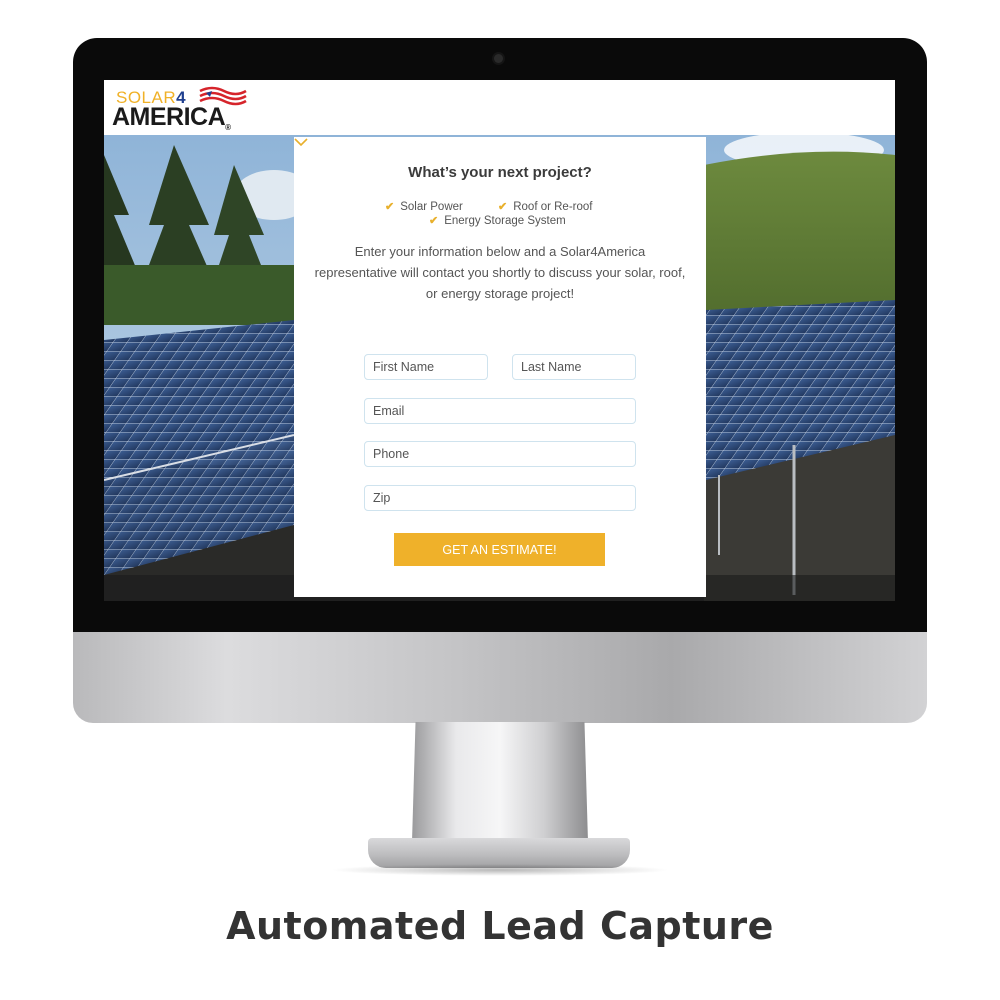 This screenshot has height=1000, width=1000. What do you see at coordinates (500, 870) in the screenshot?
I see `monitor-stand-shadow` at bounding box center [500, 870].